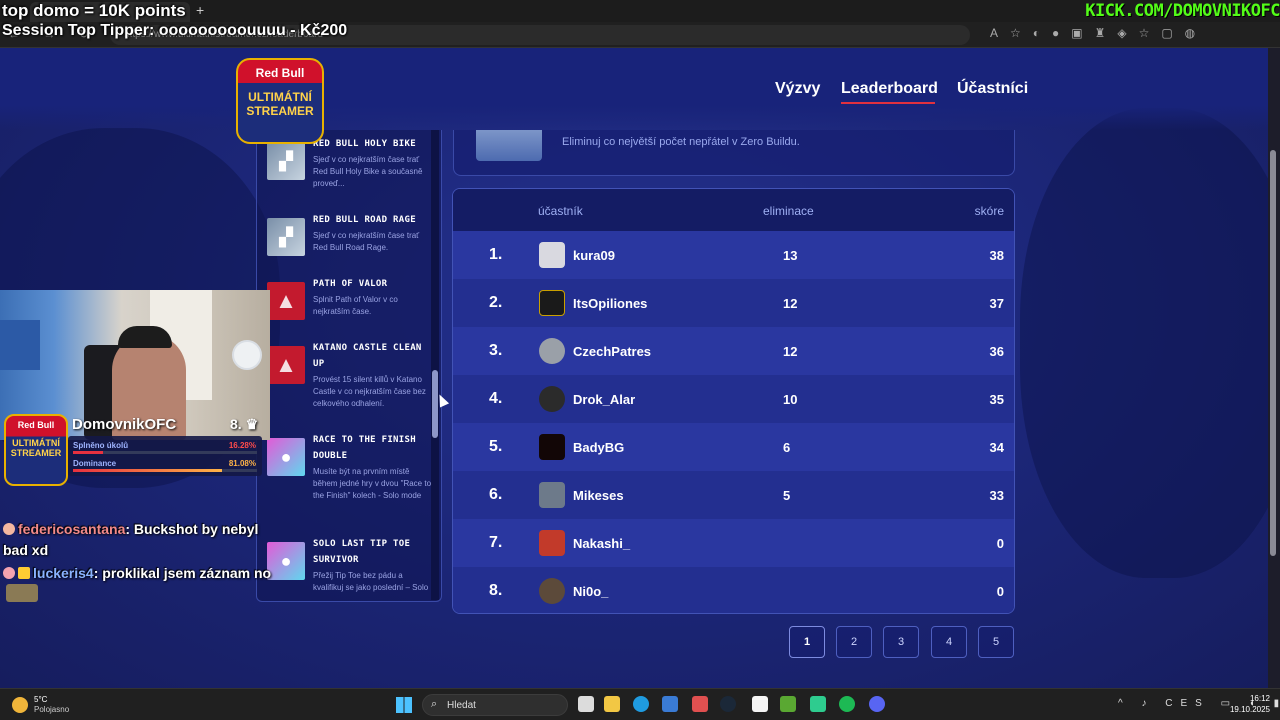 This screenshot has width=1280, height=720. What do you see at coordinates (1259, 698) in the screenshot?
I see `clock-time: 16:12` at bounding box center [1259, 698].